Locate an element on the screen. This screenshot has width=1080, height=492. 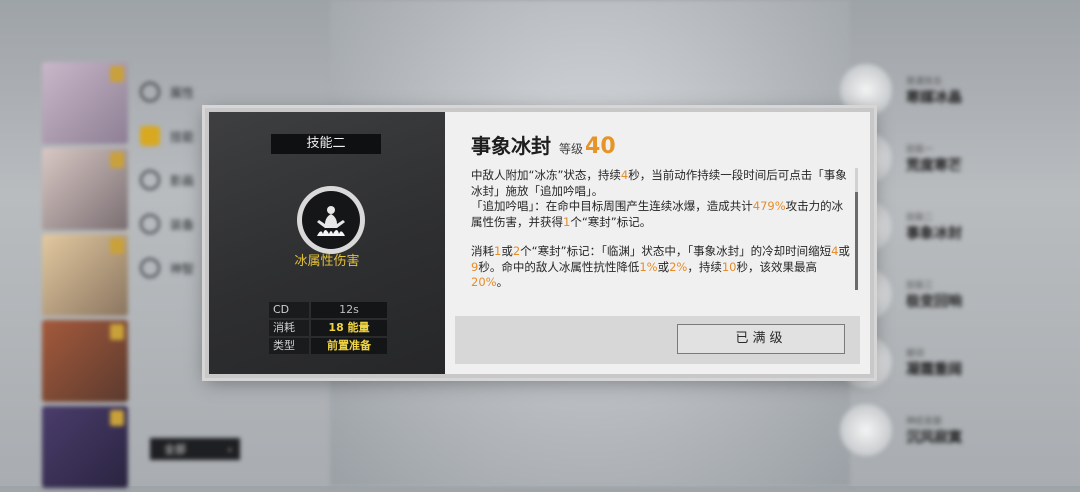
scrollbar-thumb is located at coordinates (856, 241).